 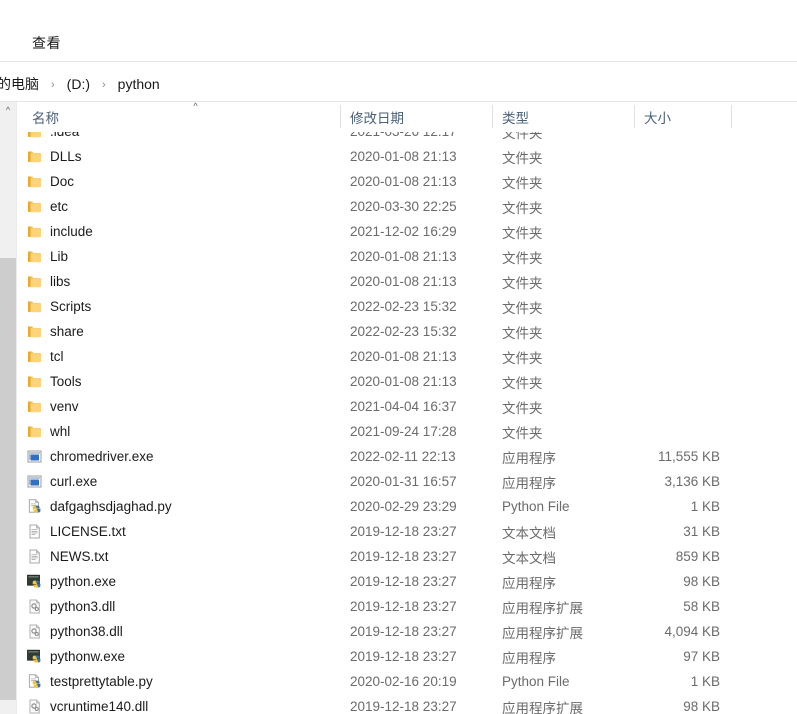 I want to click on file-row: etc 2020-03-30 22:25 文件夹, so click(x=409, y=206).